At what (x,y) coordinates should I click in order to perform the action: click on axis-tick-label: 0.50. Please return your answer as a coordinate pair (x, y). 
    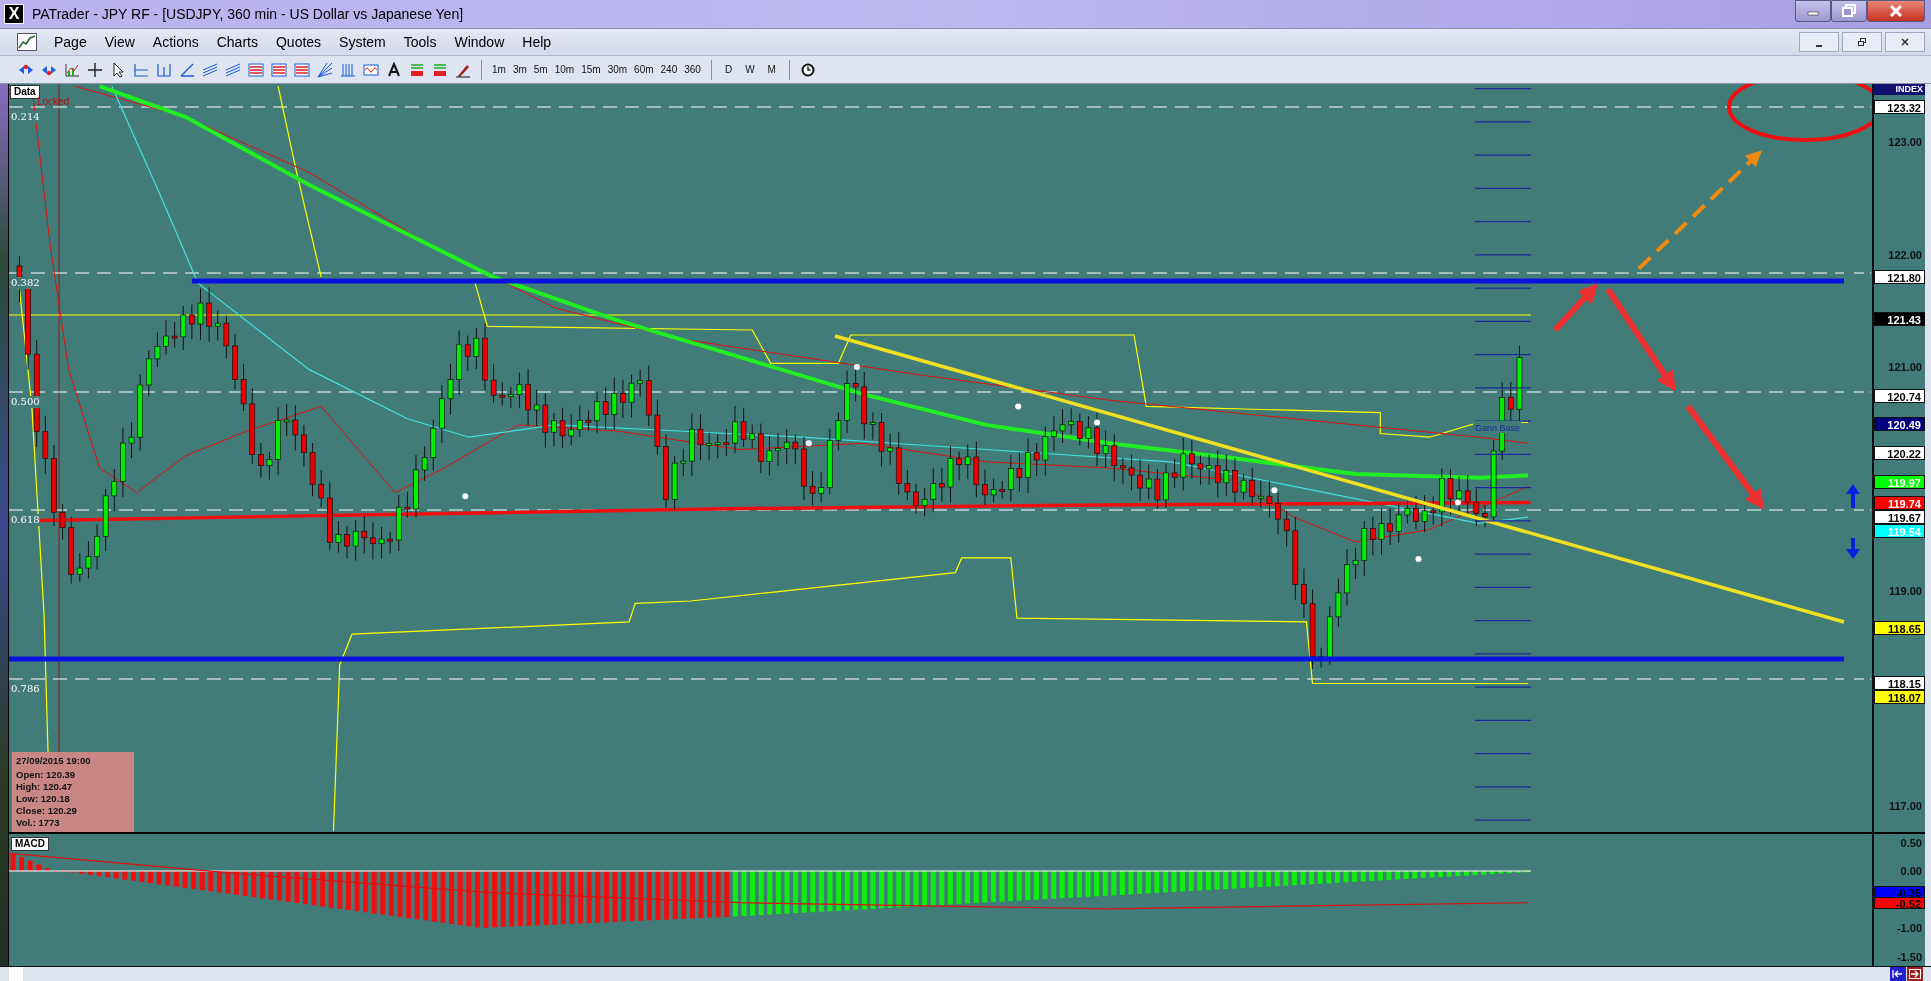
    Looking at the image, I should click on (1911, 843).